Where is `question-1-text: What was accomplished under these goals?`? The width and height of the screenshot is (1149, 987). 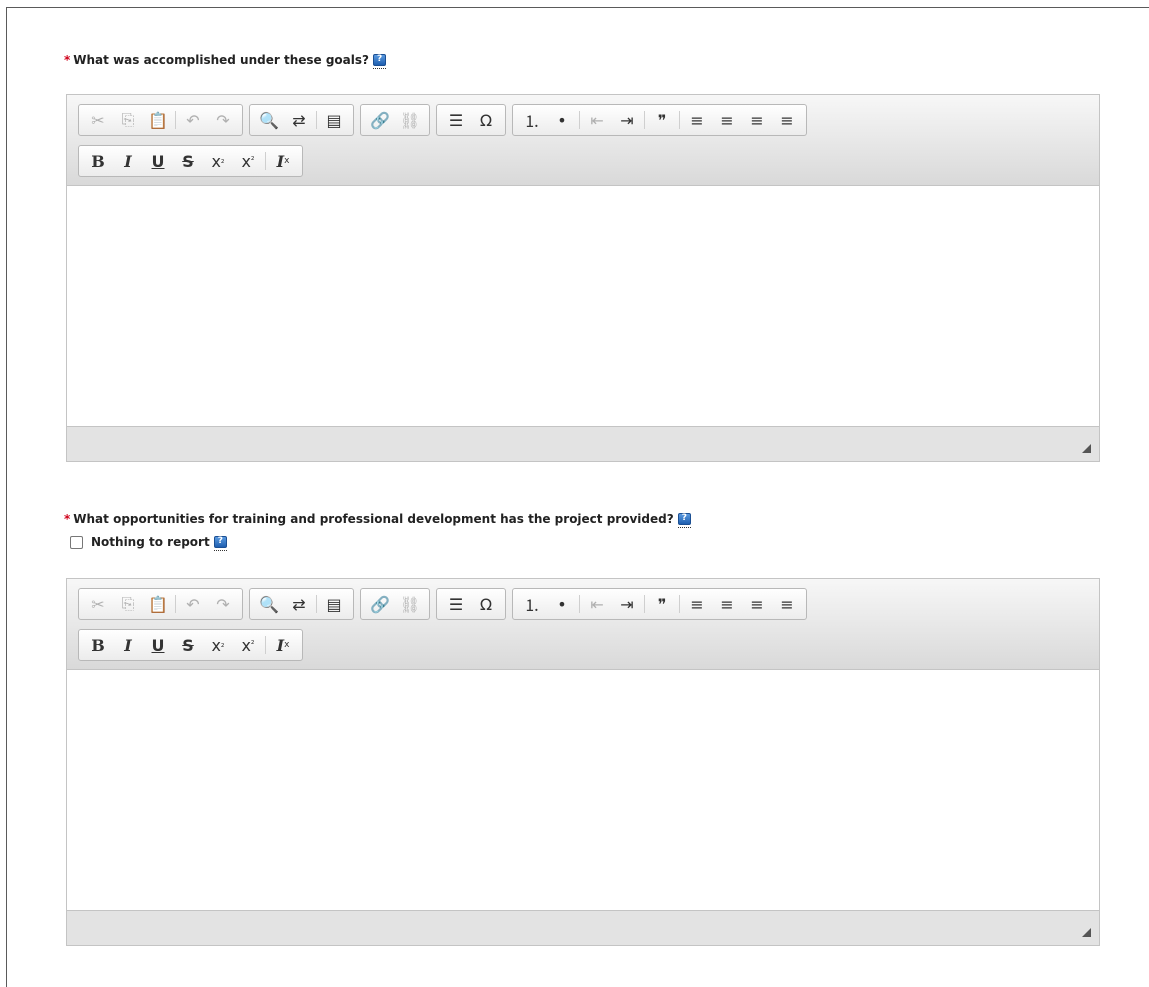
question-1-text: What was accomplished under these goals? is located at coordinates (221, 60).